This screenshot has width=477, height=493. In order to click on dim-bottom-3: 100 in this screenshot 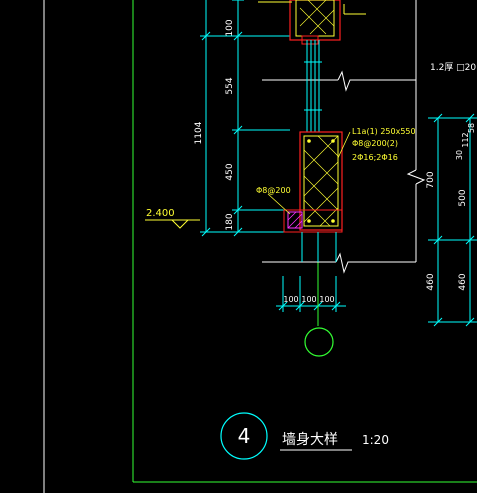, I will do `click(326, 299)`.